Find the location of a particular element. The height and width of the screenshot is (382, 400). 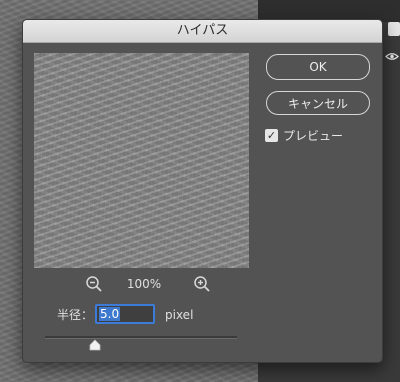

radius-slider-track is located at coordinates (141, 337).